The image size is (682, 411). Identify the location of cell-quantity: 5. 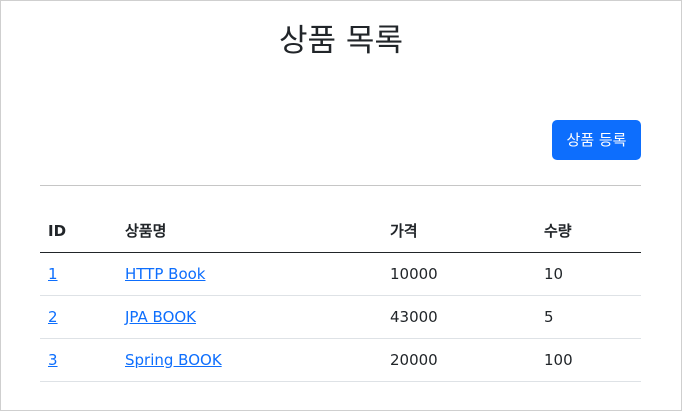
(588, 317).